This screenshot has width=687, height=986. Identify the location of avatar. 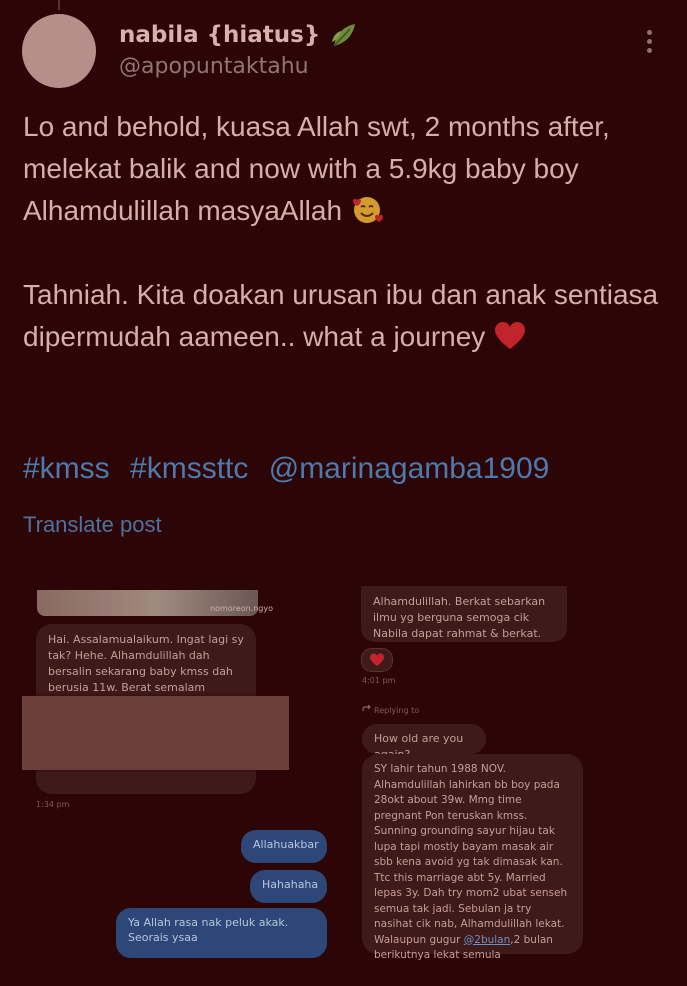
(59, 51).